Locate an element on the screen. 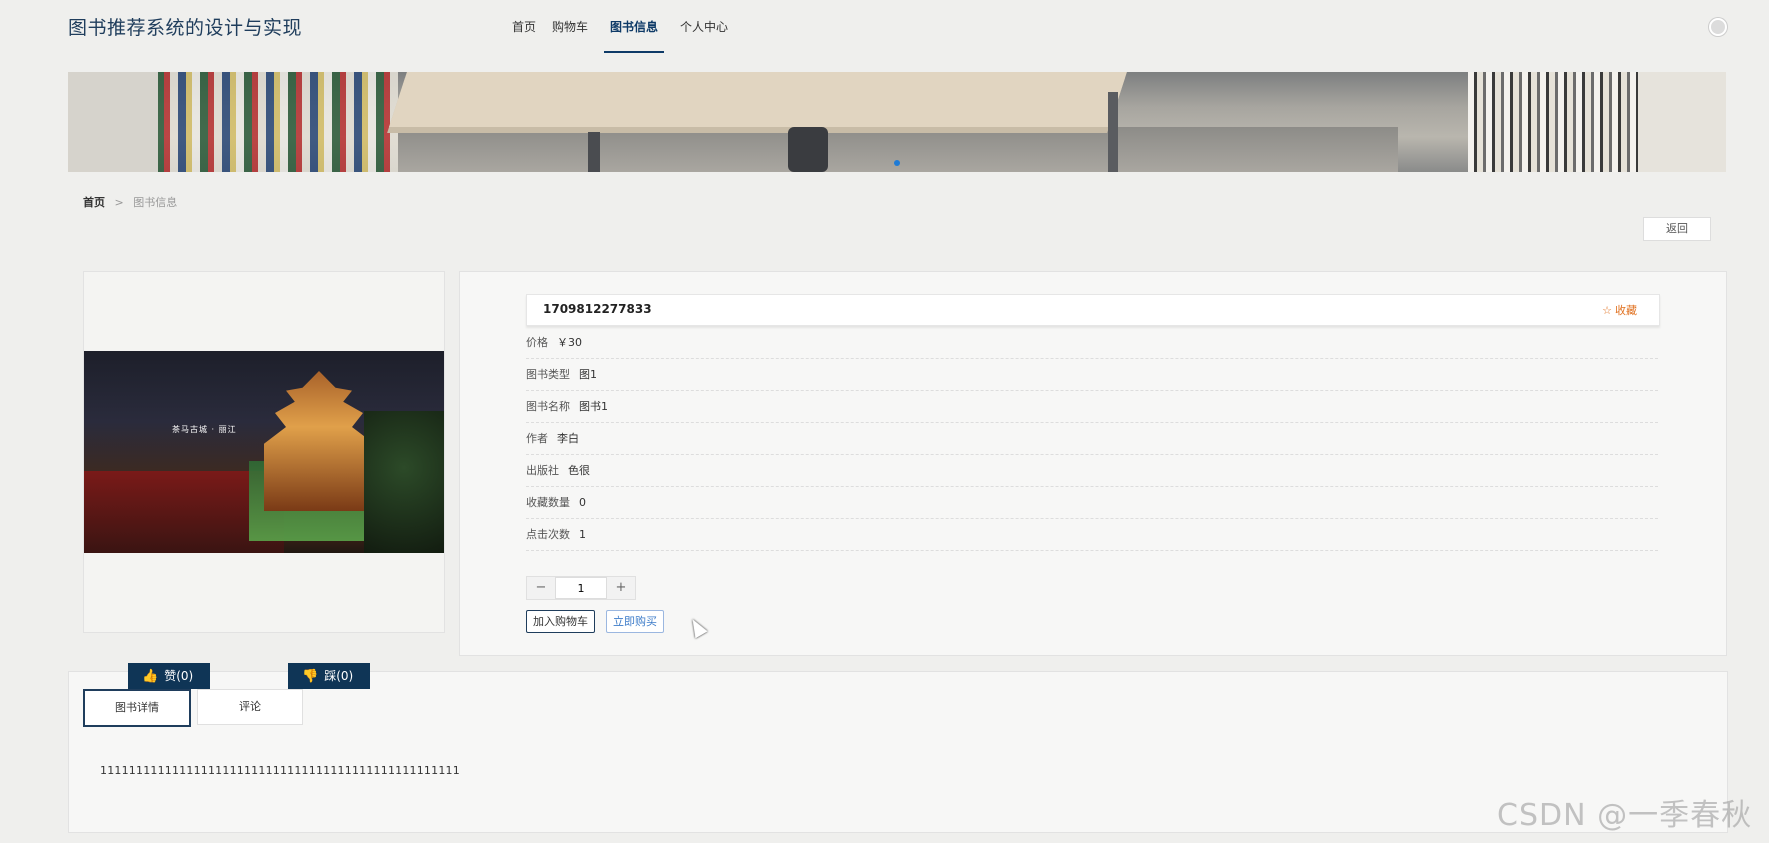 Image resolution: width=1769 pixels, height=843 pixels. banner-carousel is located at coordinates (897, 122).